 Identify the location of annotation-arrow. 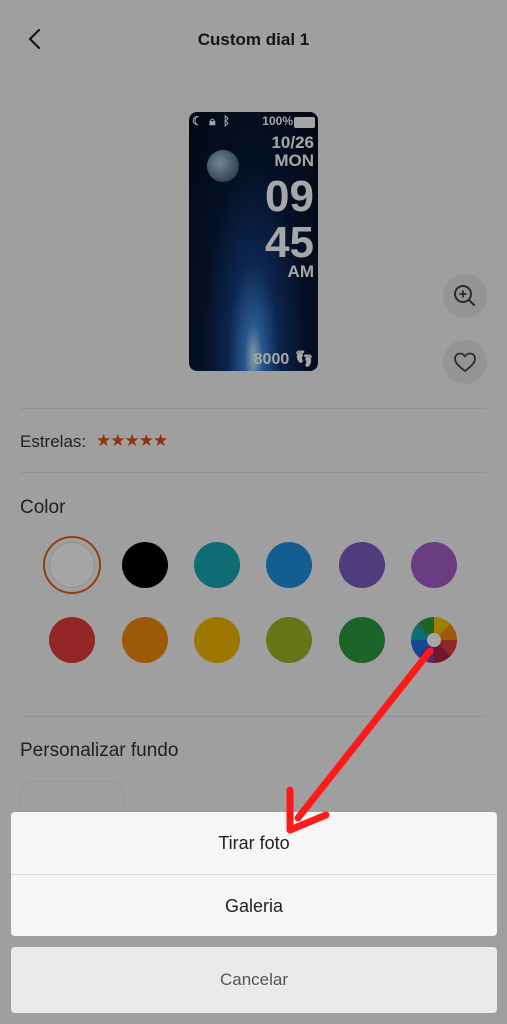
(360, 740).